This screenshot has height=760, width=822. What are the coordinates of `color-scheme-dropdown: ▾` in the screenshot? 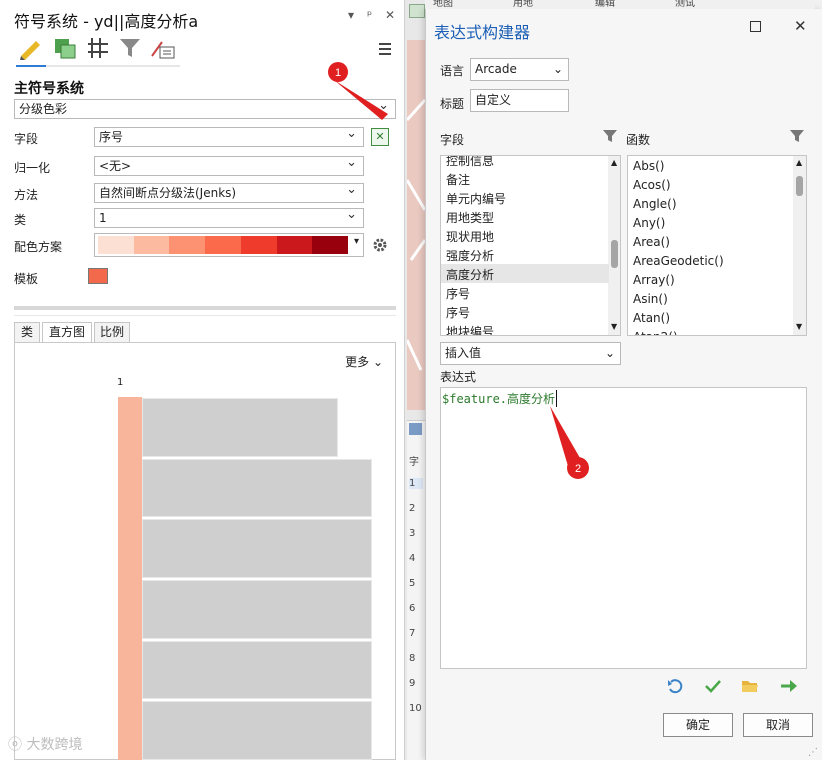 It's located at (229, 245).